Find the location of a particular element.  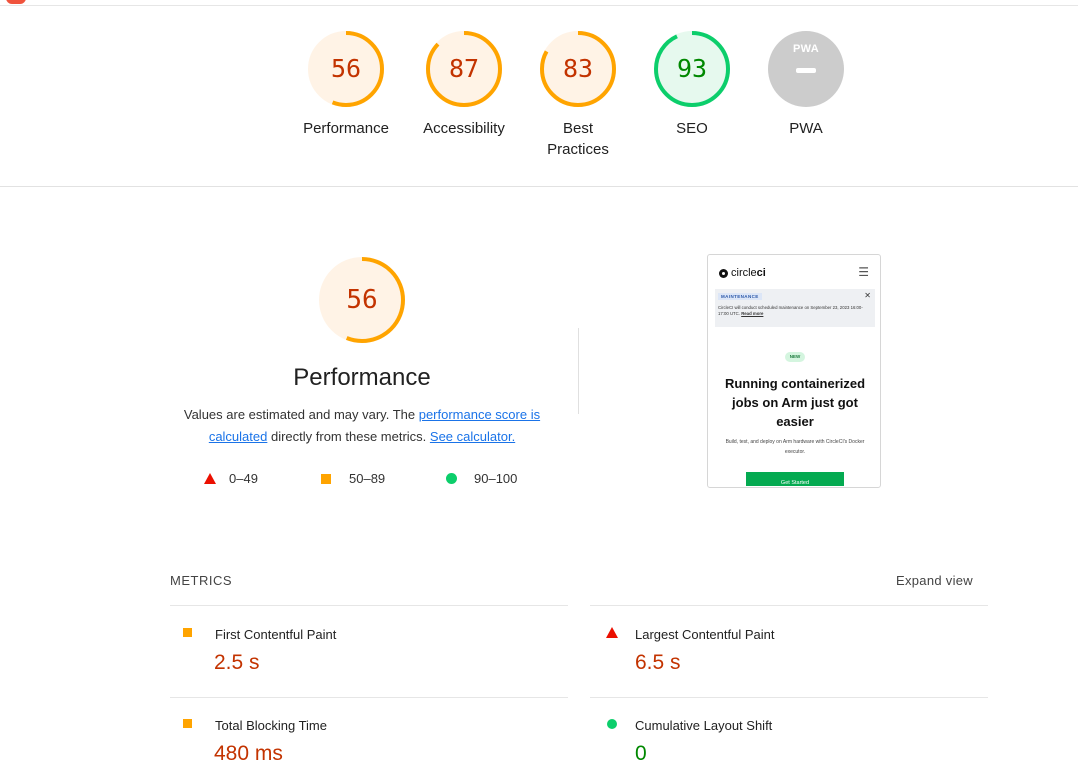

gauge-score: 87 is located at coordinates (464, 68).